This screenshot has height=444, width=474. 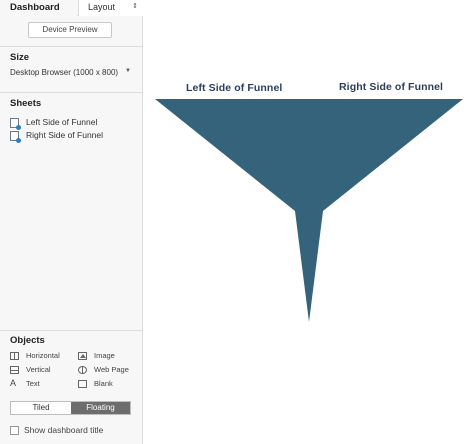 What do you see at coordinates (65, 135) in the screenshot?
I see `sheet-item-label: Right Side of Funnel` at bounding box center [65, 135].